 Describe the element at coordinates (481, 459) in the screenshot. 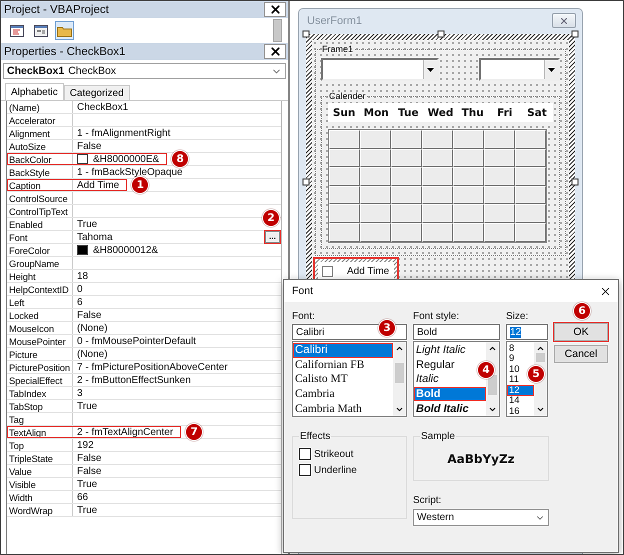

I see `sample-text: AaBbYyZz` at that location.